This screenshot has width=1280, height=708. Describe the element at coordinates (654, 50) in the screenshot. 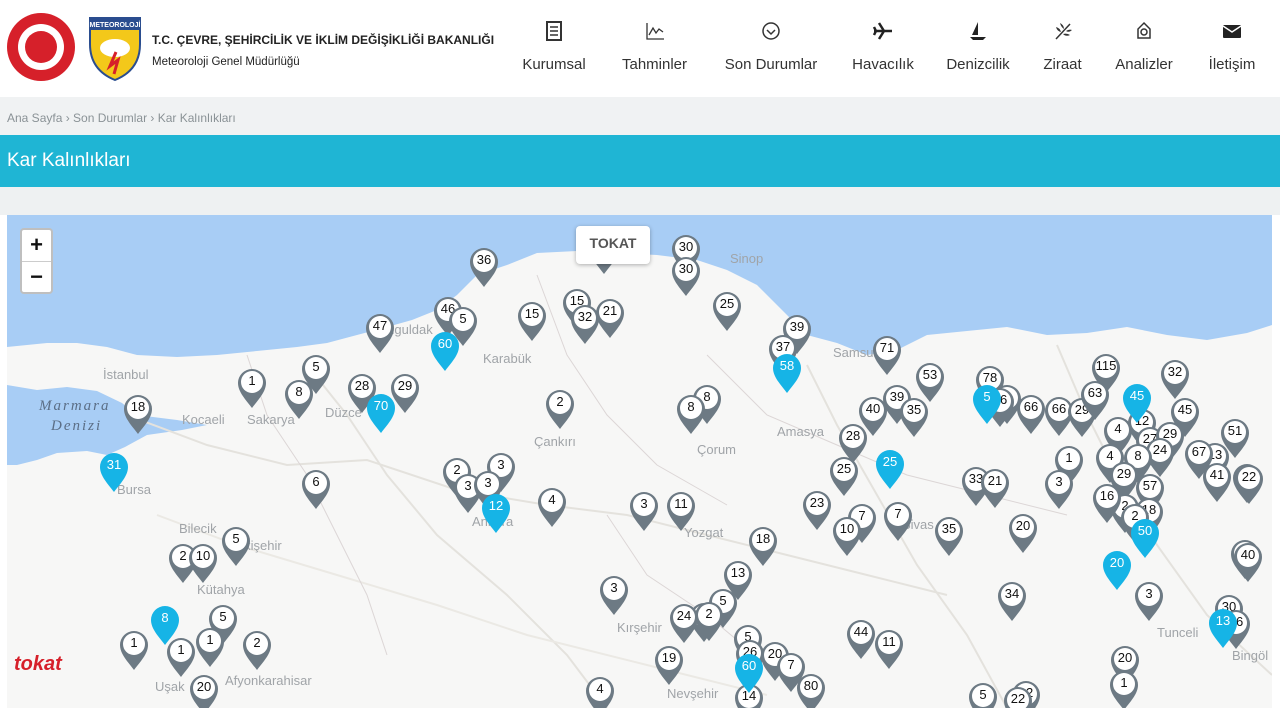

I see `nav-tahminler: Tahminler` at that location.